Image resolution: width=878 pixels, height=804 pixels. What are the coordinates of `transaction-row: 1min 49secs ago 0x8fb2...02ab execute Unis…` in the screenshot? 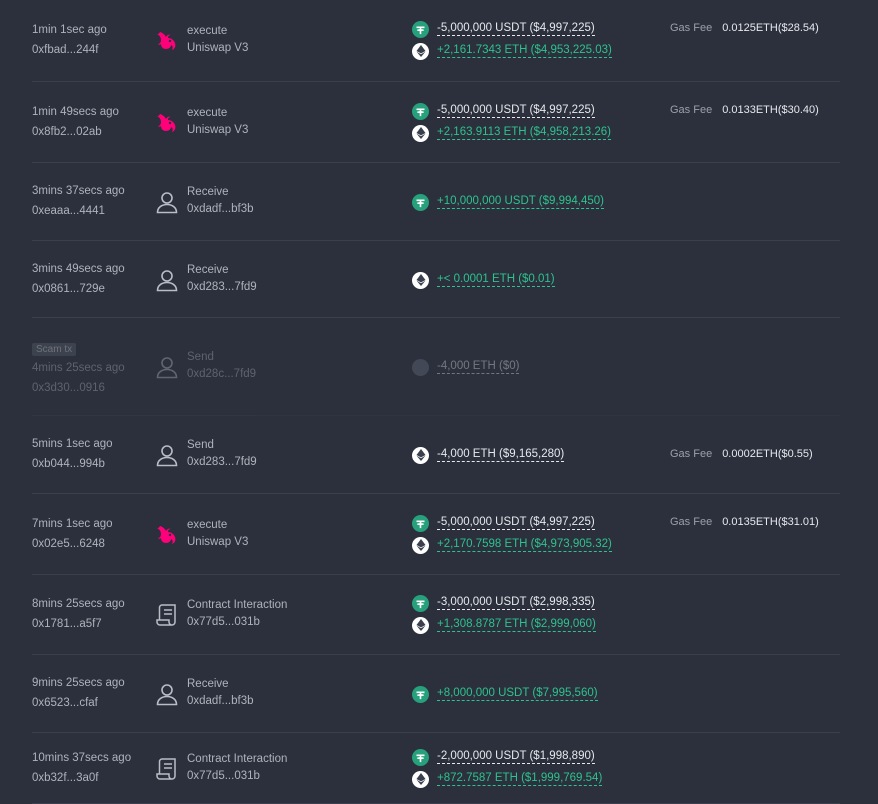 It's located at (436, 122).